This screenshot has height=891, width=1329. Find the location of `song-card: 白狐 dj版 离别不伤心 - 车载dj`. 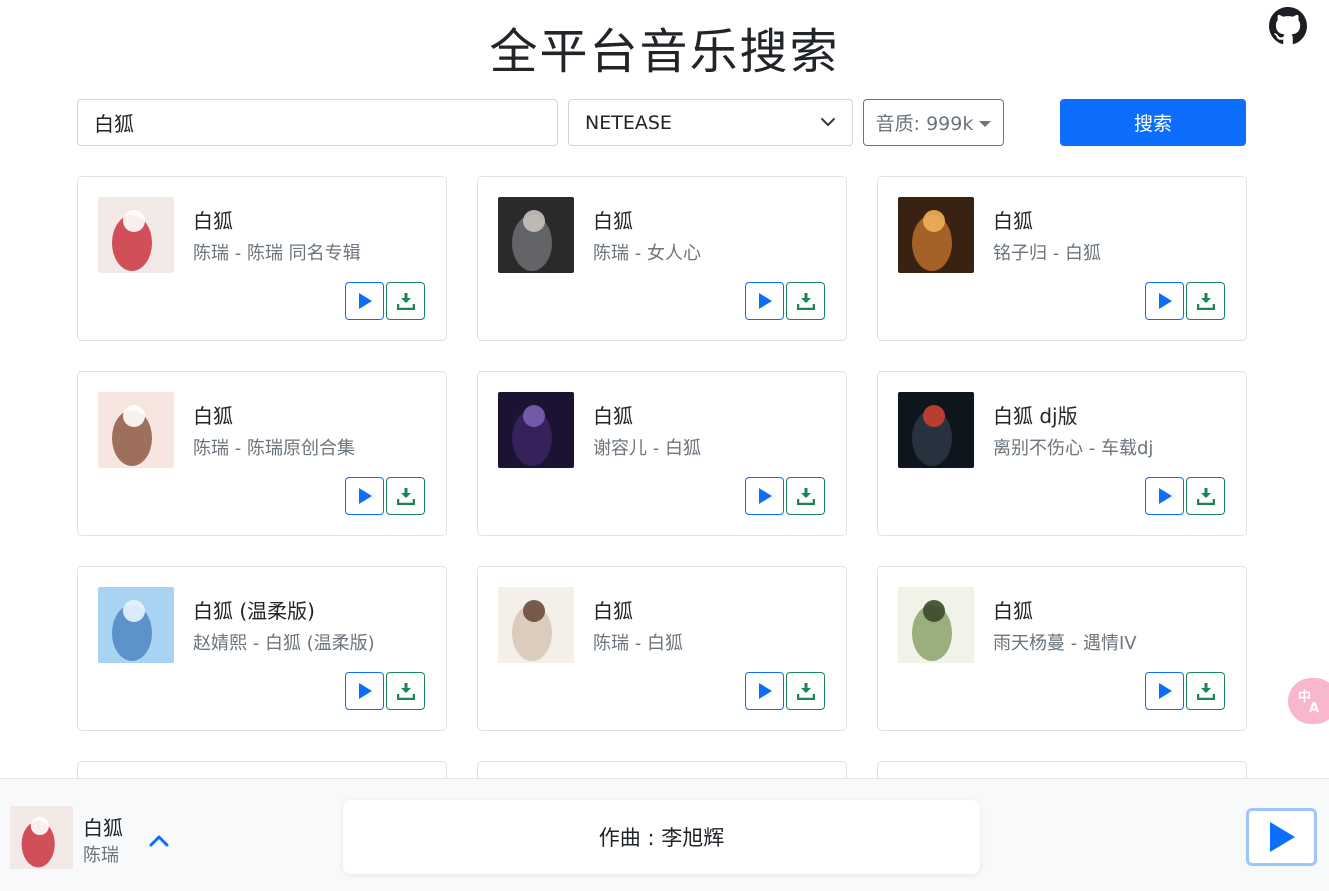

song-card: 白狐 dj版 离别不伤心 - 车载dj is located at coordinates (1062, 453).